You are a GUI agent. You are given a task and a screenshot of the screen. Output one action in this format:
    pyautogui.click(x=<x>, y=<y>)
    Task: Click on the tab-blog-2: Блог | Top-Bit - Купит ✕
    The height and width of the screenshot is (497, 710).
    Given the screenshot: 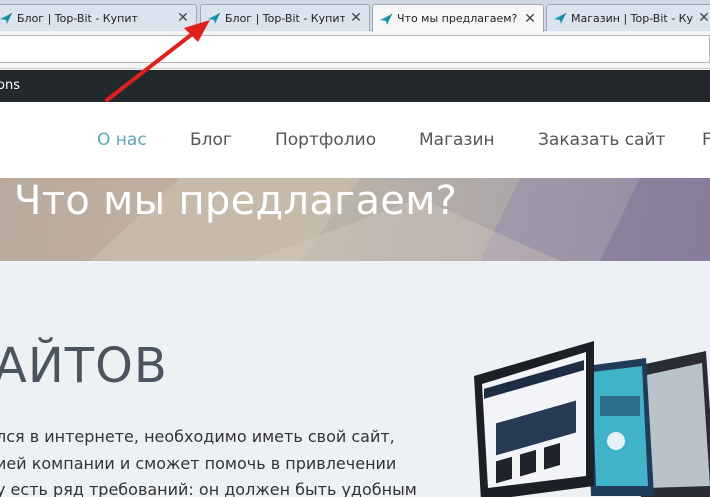 What is the action you would take?
    pyautogui.click(x=285, y=17)
    